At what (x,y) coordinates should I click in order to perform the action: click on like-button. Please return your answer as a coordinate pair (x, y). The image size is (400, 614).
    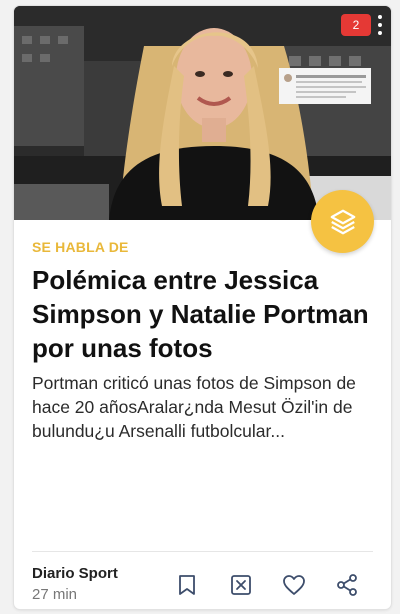
    Looking at the image, I should click on (294, 585).